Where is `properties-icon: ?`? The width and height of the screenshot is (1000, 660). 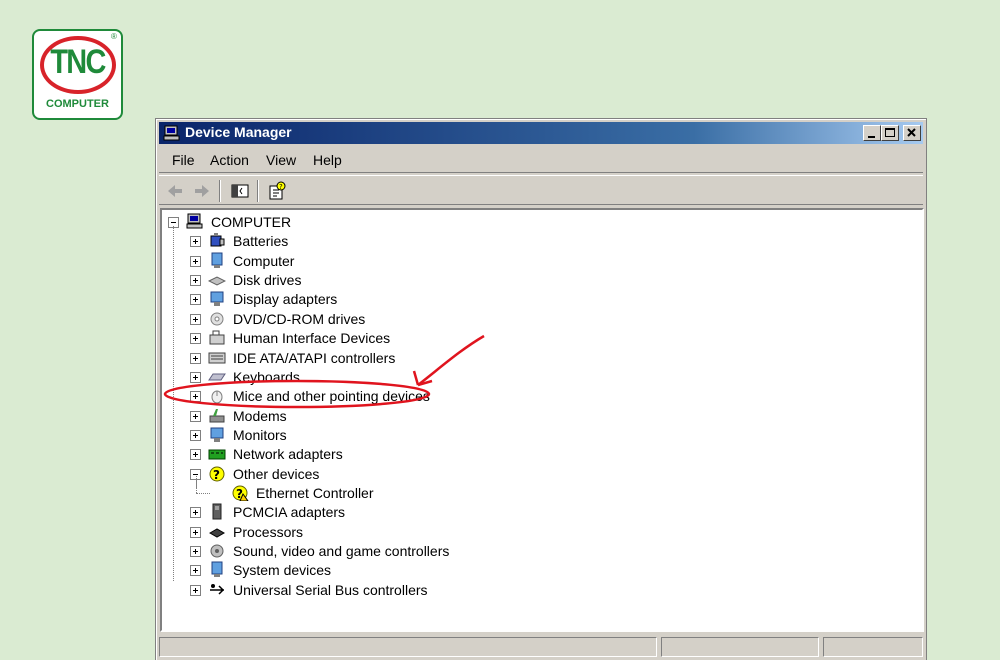
properties-icon: ? is located at coordinates (277, 191).